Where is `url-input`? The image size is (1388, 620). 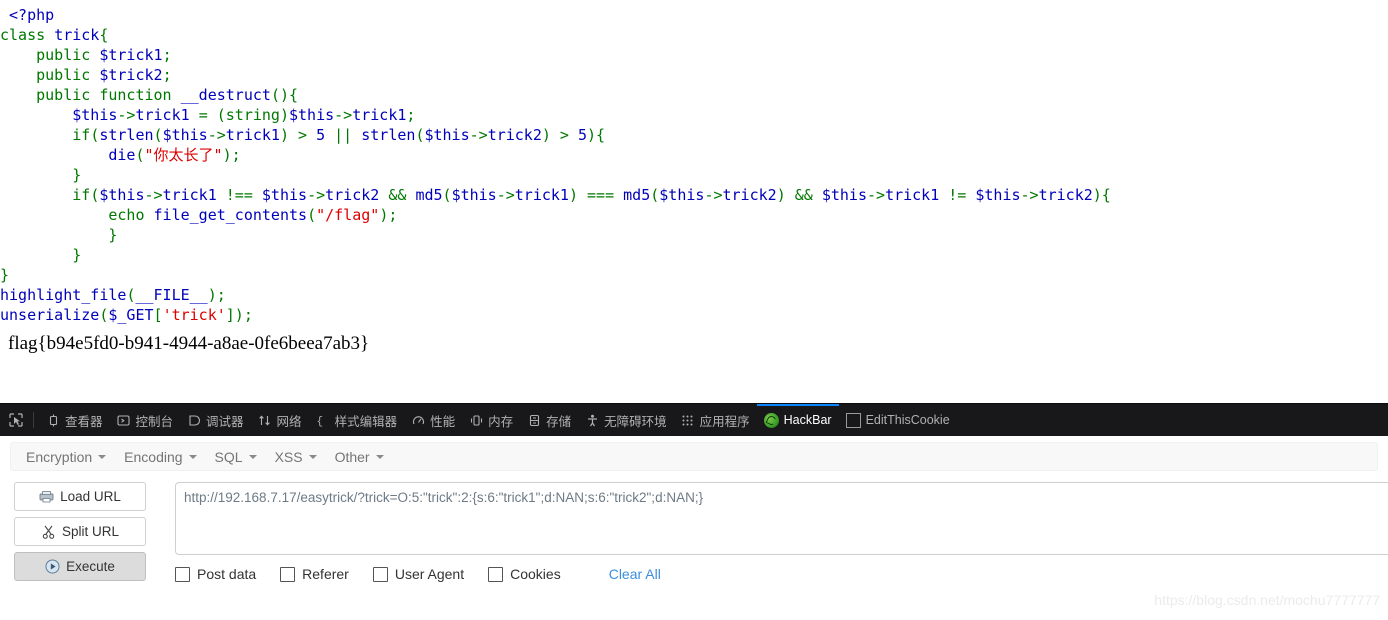 url-input is located at coordinates (781, 518).